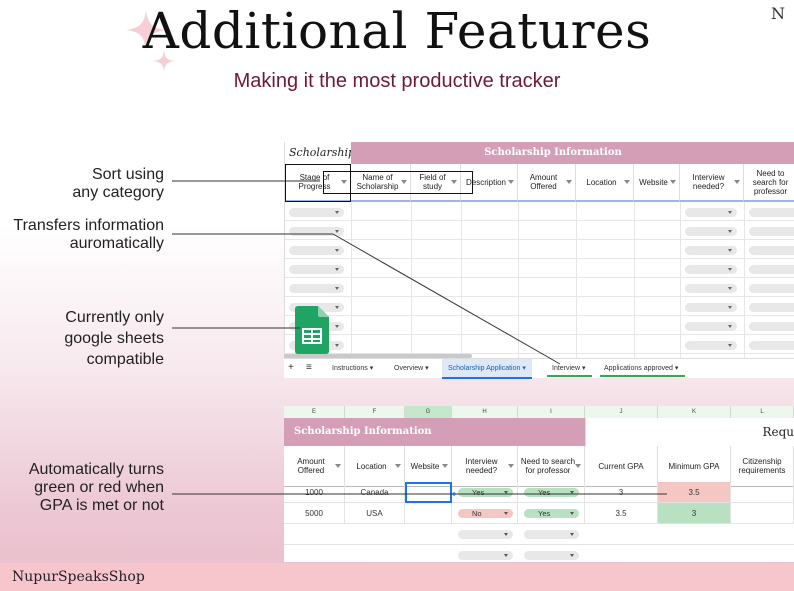 This screenshot has width=794, height=591. What do you see at coordinates (118, 183) in the screenshot?
I see `annotation-sort: Sort using any category` at bounding box center [118, 183].